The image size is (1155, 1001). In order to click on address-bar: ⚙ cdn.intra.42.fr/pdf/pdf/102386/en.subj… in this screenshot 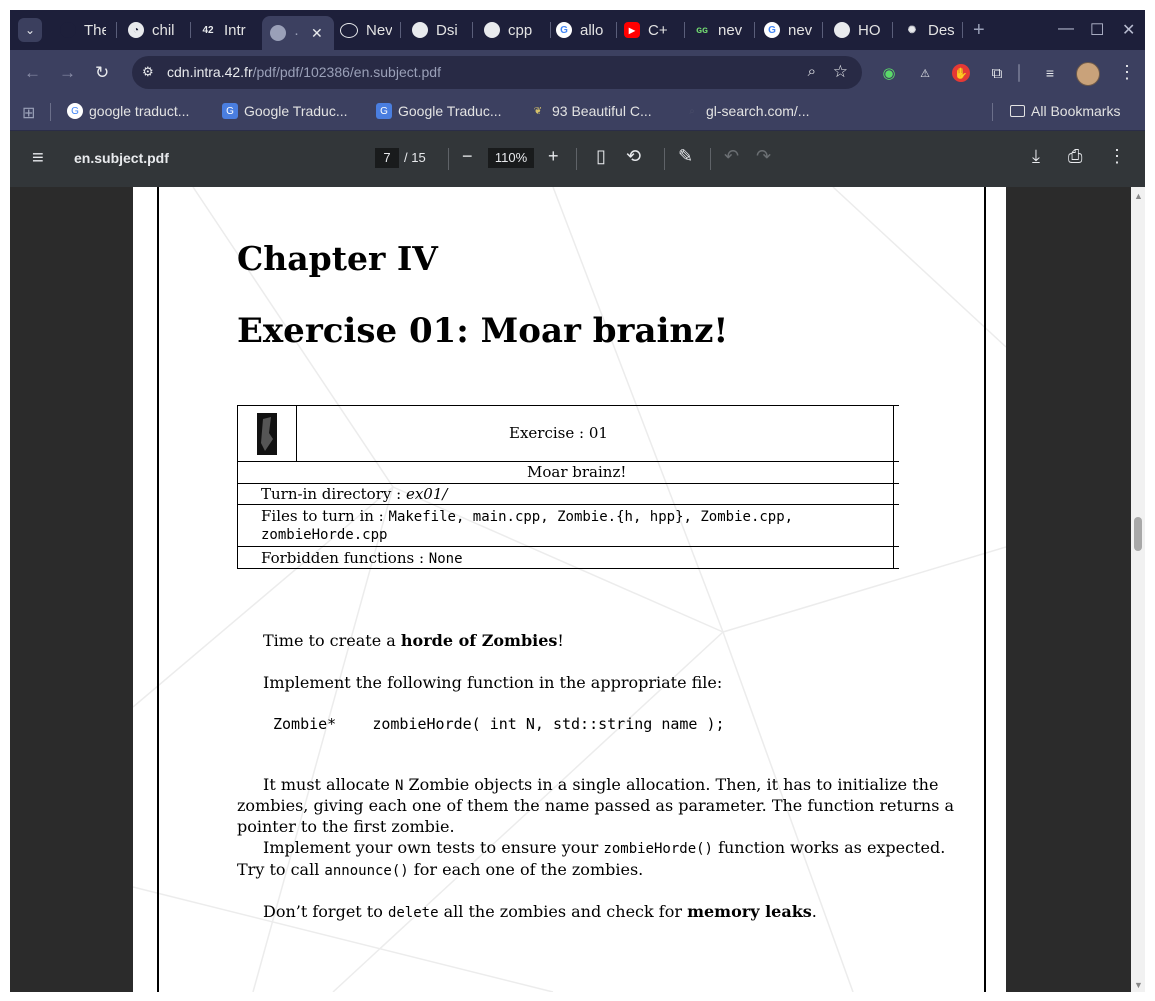, I will do `click(497, 72)`.